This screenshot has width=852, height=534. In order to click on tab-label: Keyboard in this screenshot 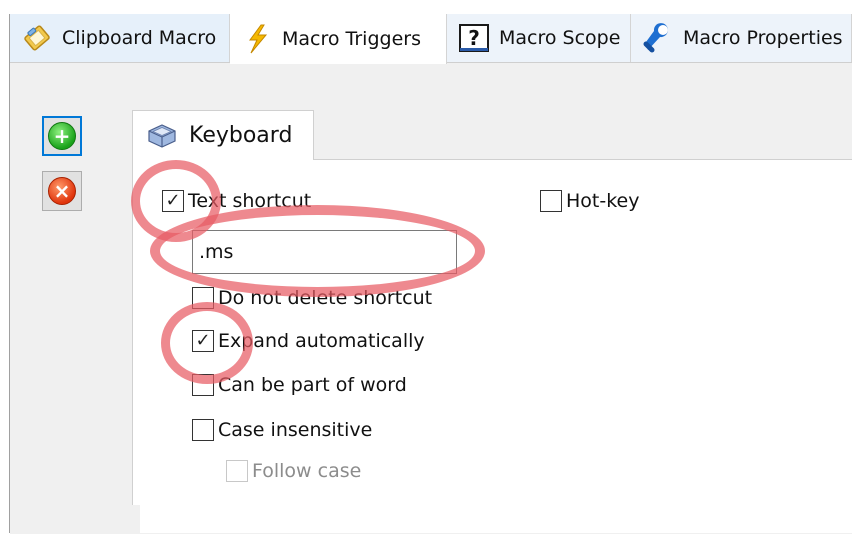, I will do `click(241, 135)`.